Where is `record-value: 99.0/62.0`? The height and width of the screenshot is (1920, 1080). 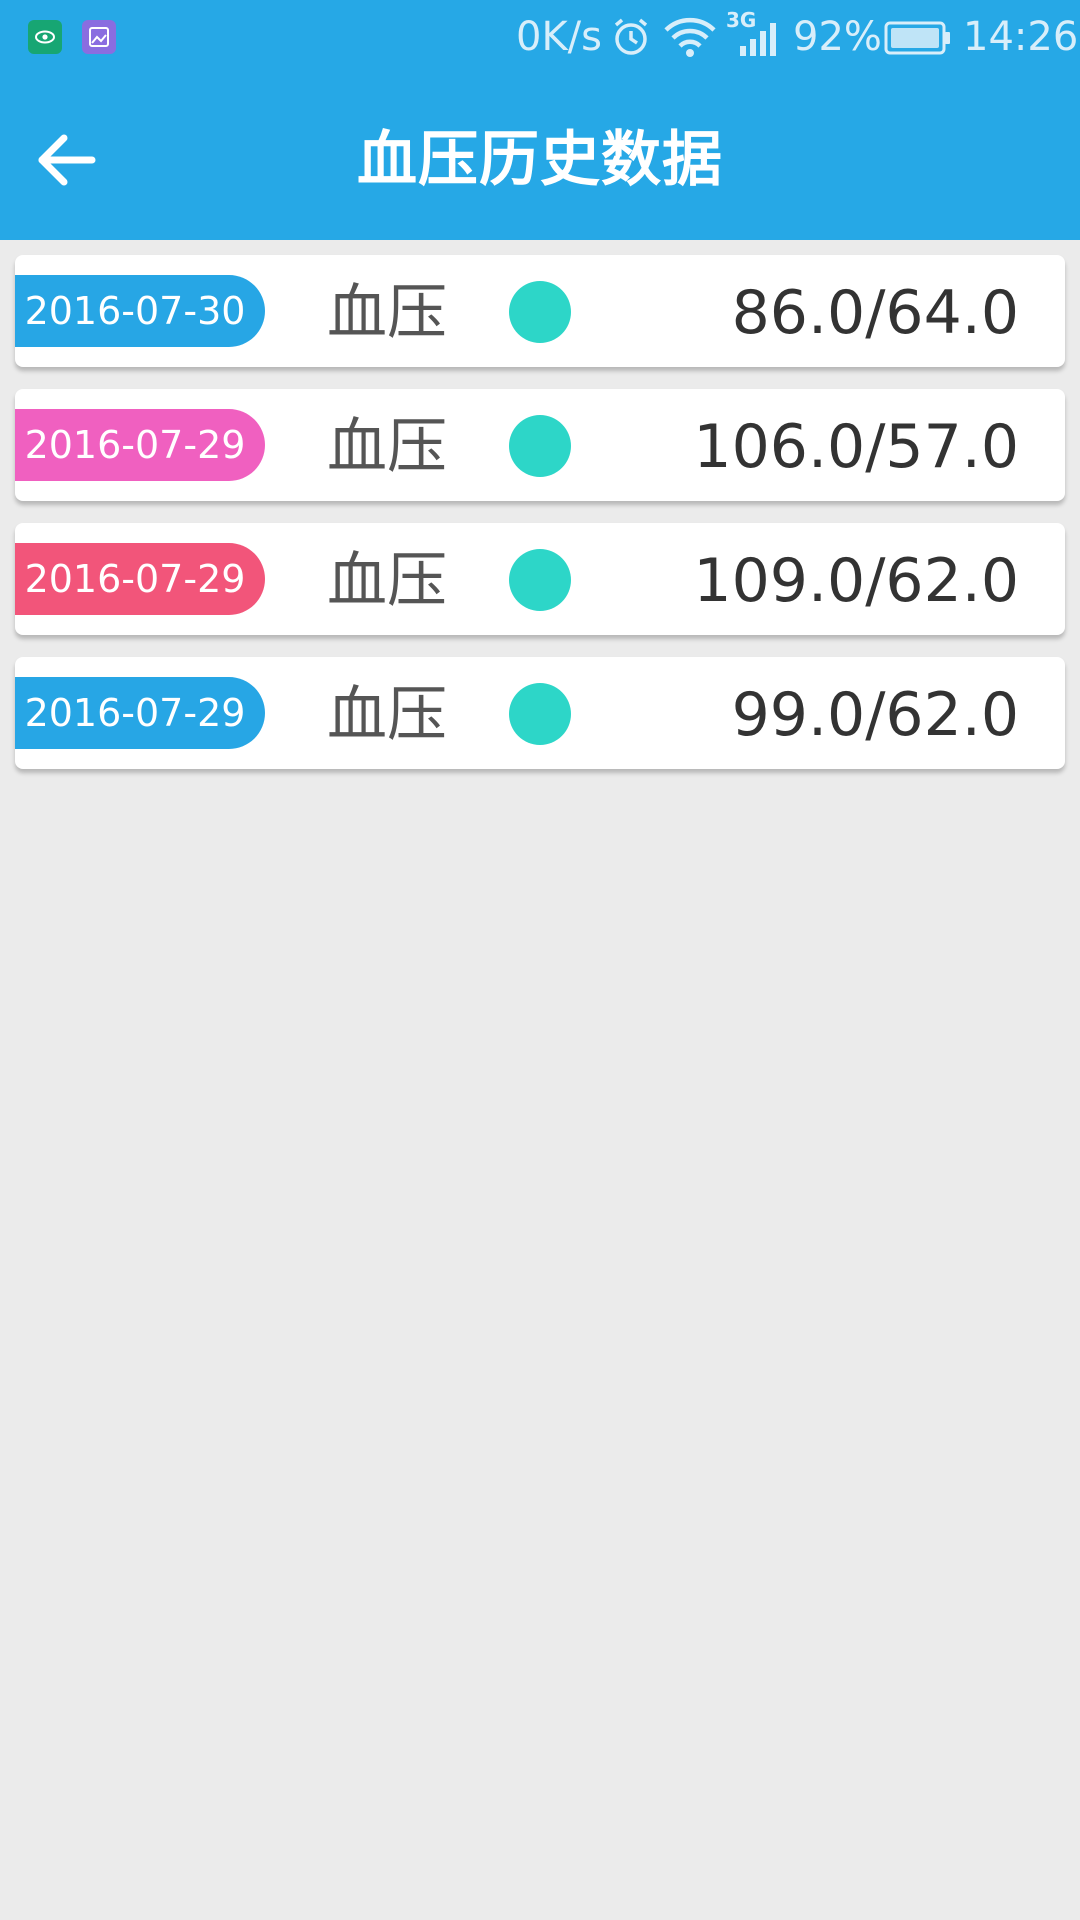 record-value: 99.0/62.0 is located at coordinates (875, 715).